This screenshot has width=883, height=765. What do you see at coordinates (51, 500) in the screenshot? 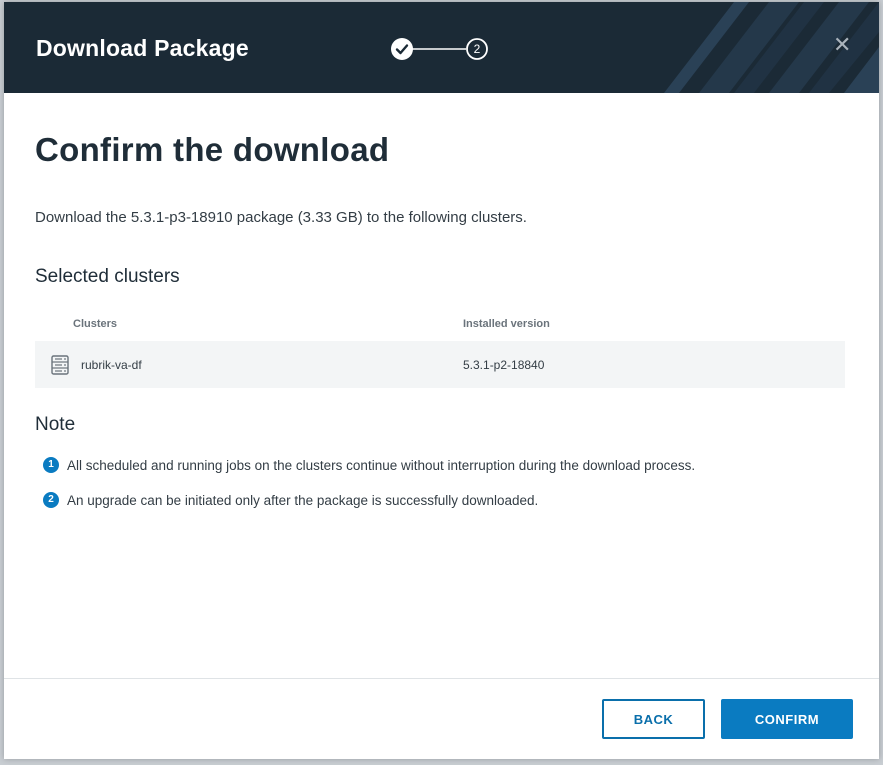
I see `note-number-badge: 2` at bounding box center [51, 500].